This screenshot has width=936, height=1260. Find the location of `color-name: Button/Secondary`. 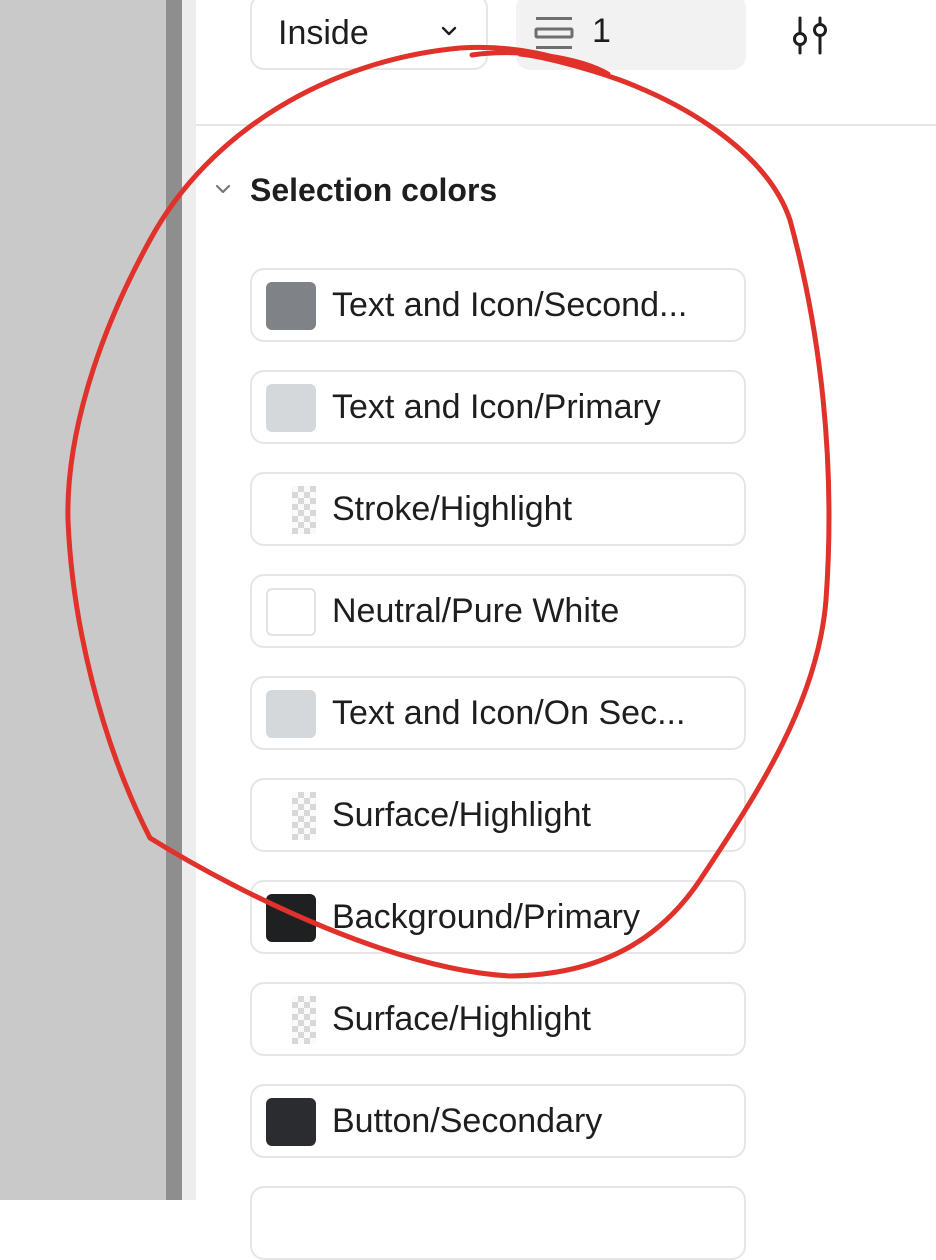

color-name: Button/Secondary is located at coordinates (467, 1121).